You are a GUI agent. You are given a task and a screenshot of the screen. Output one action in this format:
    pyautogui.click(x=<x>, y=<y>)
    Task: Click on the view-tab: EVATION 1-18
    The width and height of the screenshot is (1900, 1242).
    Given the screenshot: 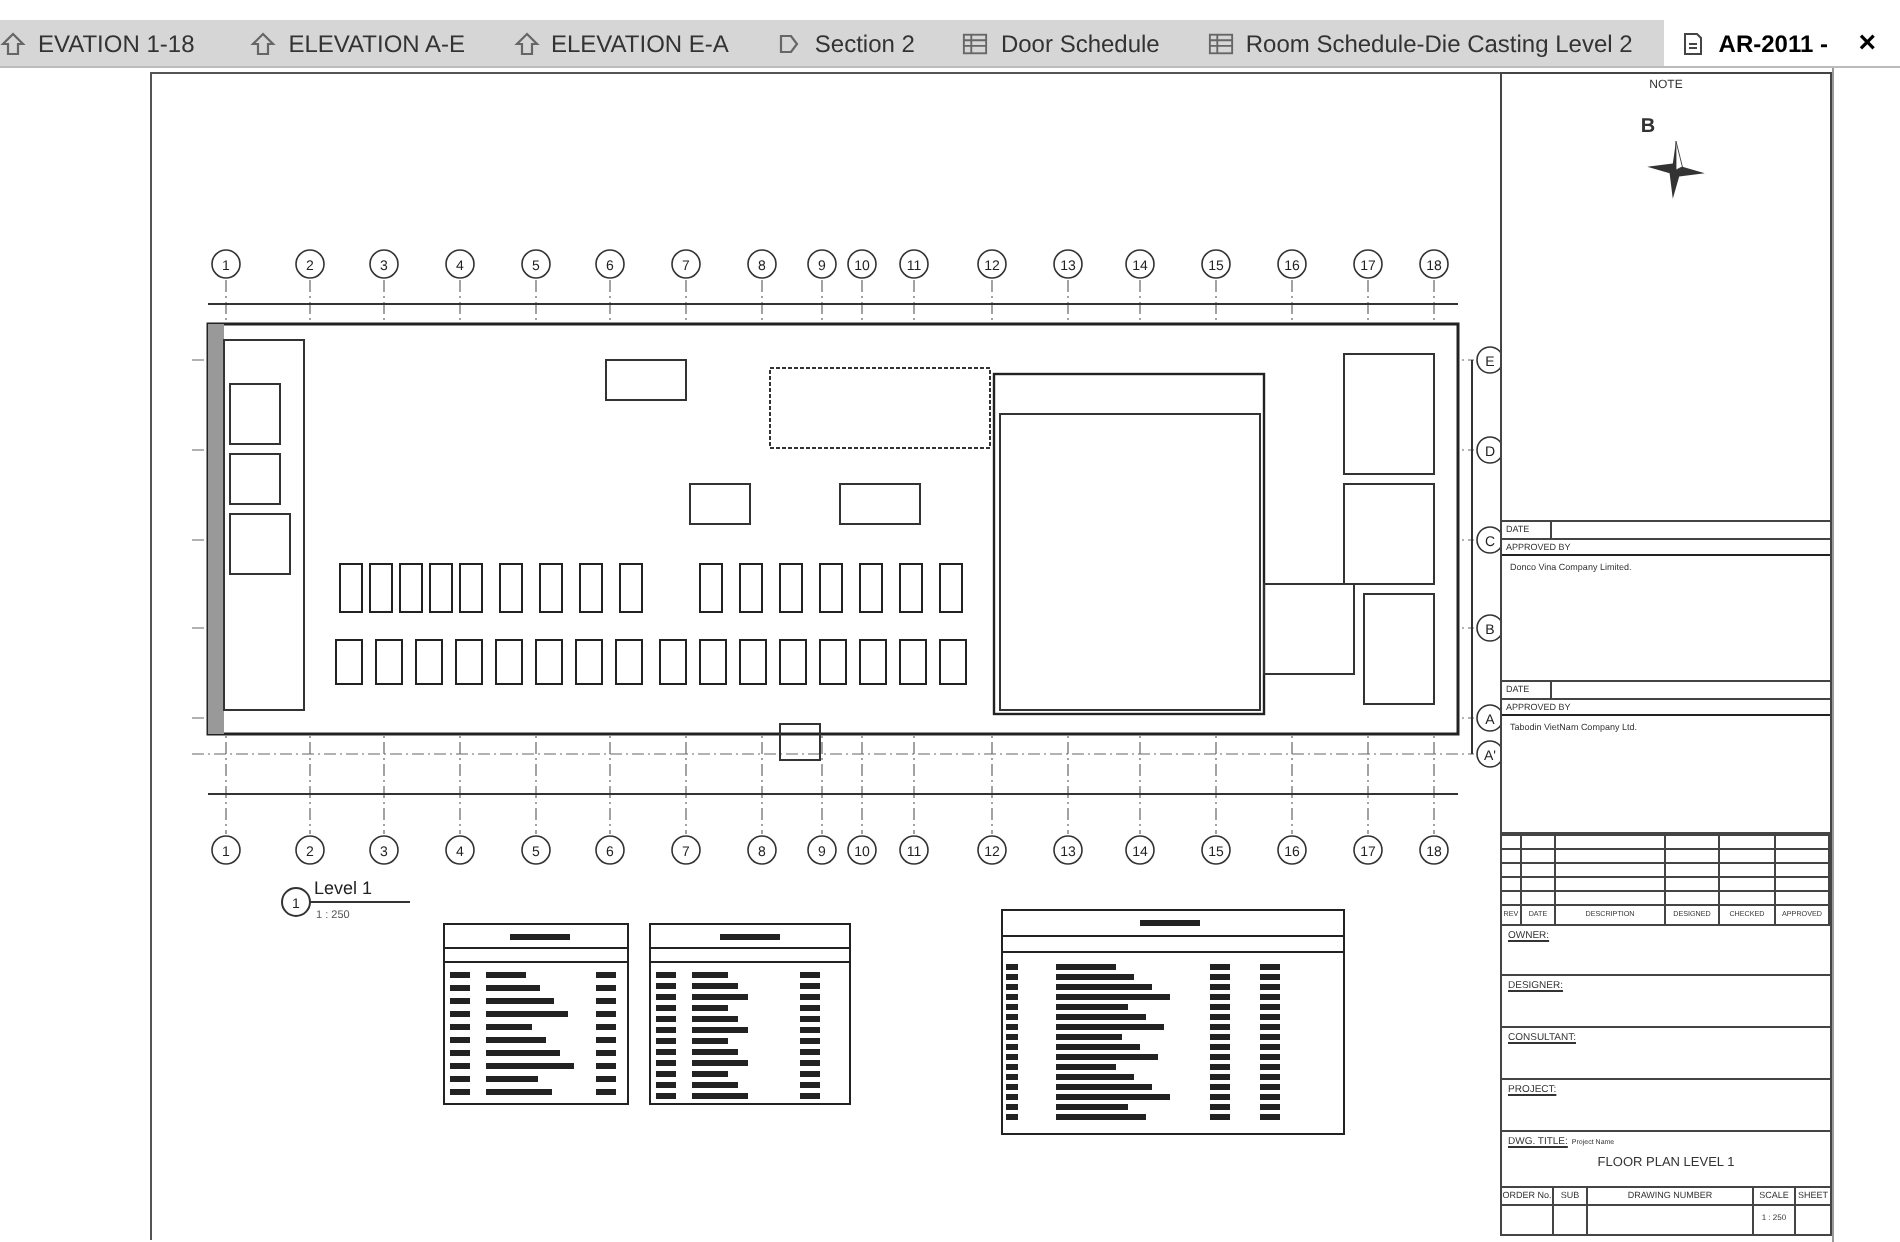 What is the action you would take?
    pyautogui.click(x=105, y=43)
    